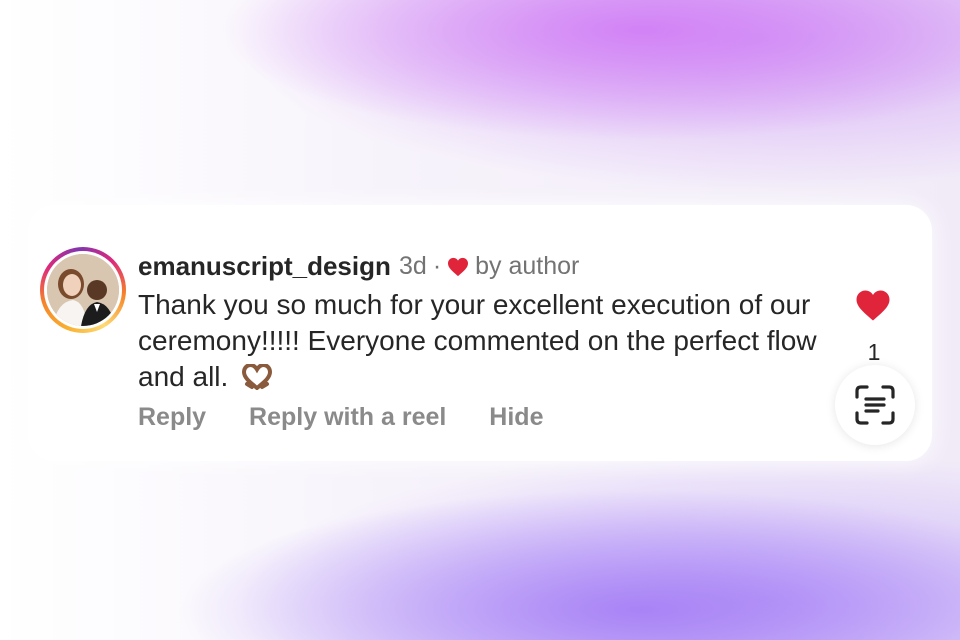 The height and width of the screenshot is (640, 960). I want to click on reply-with-reel-button: Reply with a reel, so click(347, 417).